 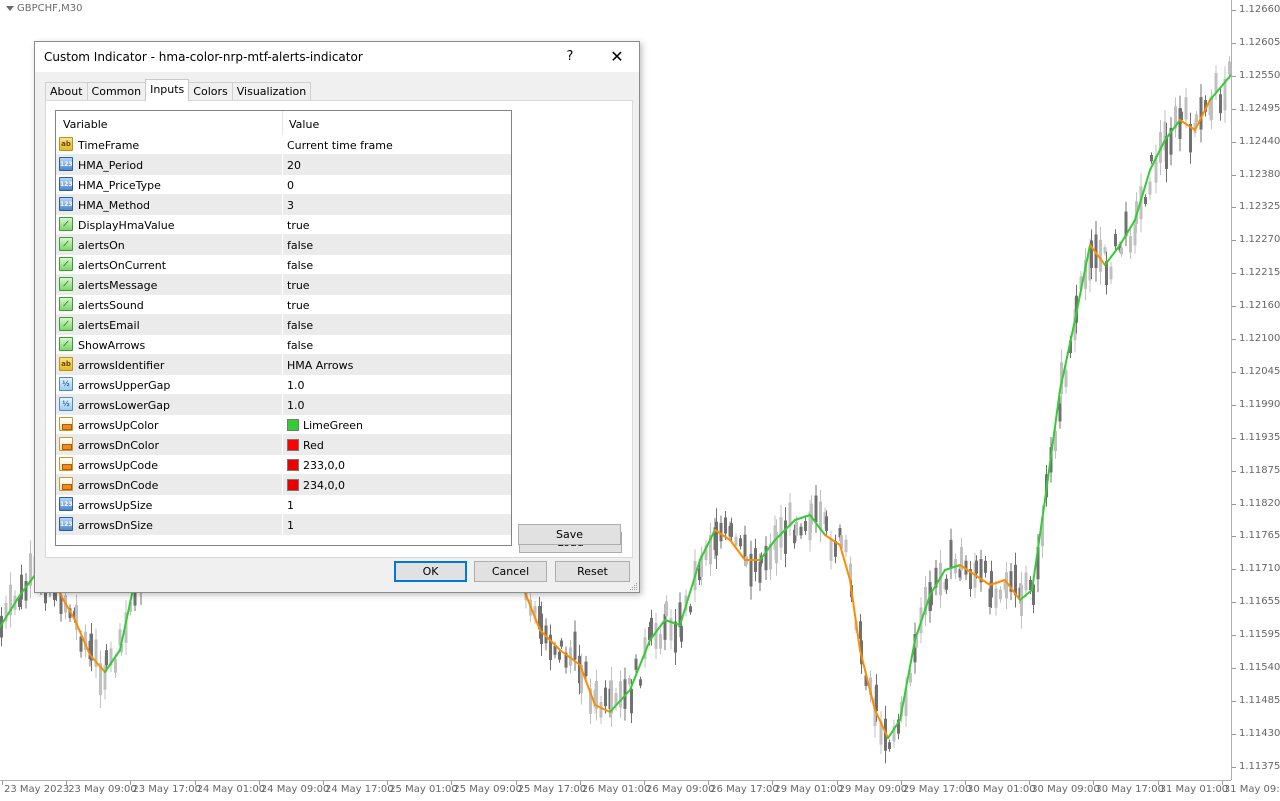 What do you see at coordinates (283, 245) in the screenshot?
I see `table-row: ⟋ alertsOn false` at bounding box center [283, 245].